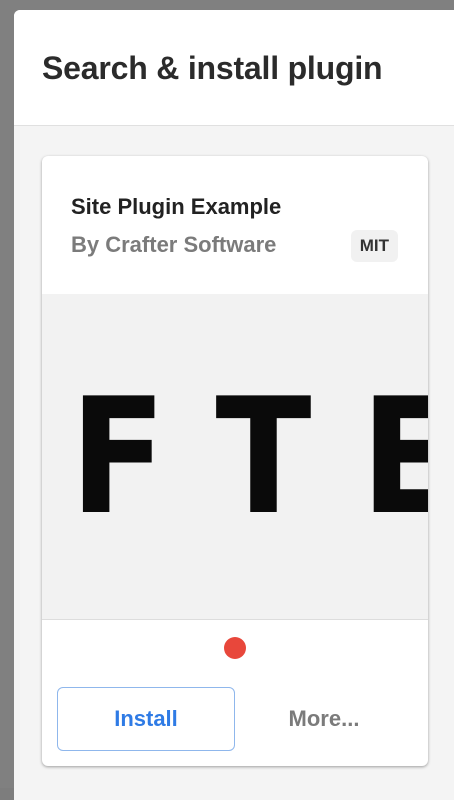 The height and width of the screenshot is (800, 454). I want to click on install-button: Install, so click(146, 719).